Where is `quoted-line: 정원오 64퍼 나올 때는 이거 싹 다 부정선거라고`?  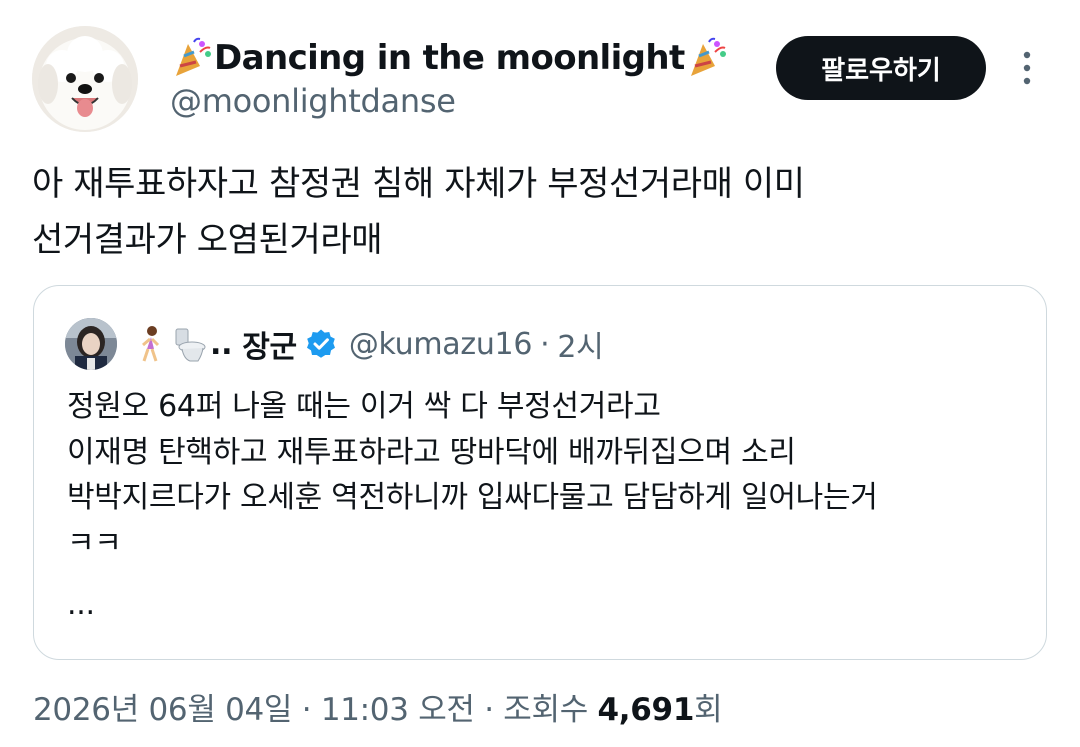
quoted-line: 정원오 64퍼 나올 때는 이거 싹 다 부정선거라고 is located at coordinates (364, 406).